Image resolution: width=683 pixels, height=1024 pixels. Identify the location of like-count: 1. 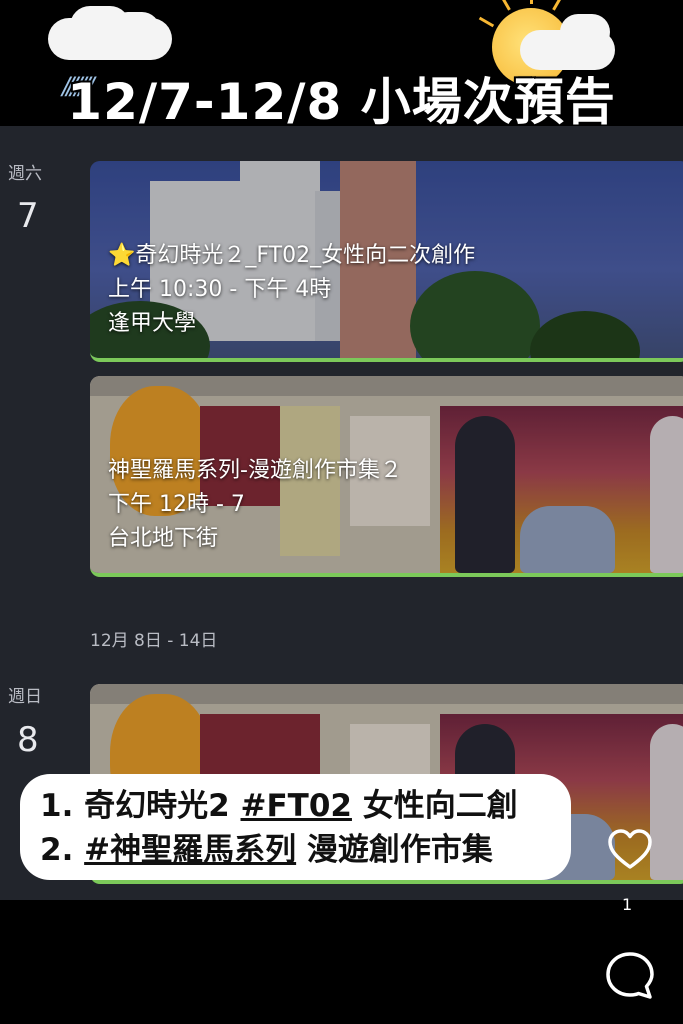
(627, 904).